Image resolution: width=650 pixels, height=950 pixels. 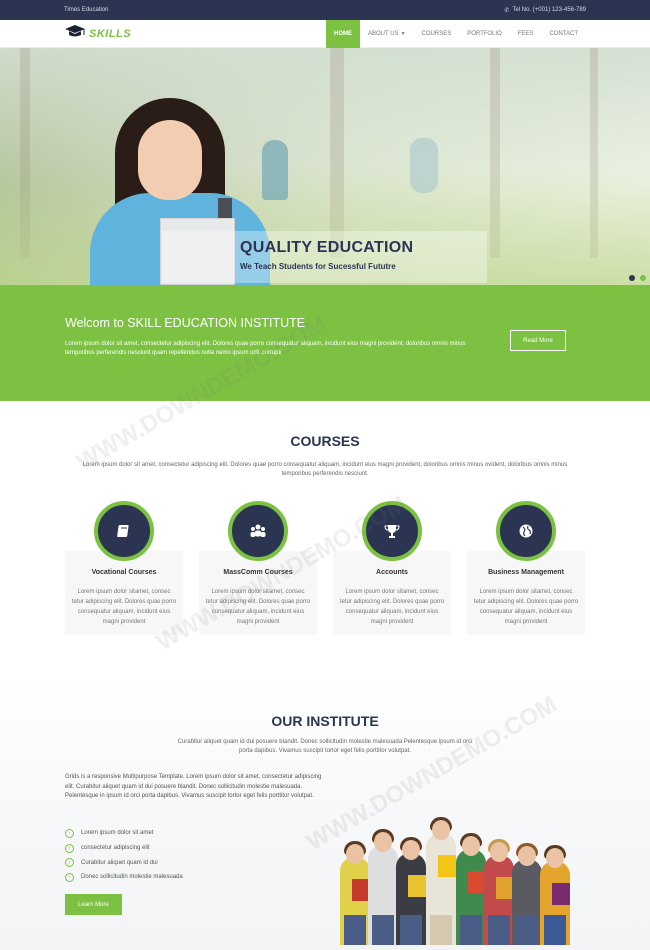 I want to click on welcome-title: Welcom to SKILL EDUCATION INSTITUTE, so click(x=185, y=323).